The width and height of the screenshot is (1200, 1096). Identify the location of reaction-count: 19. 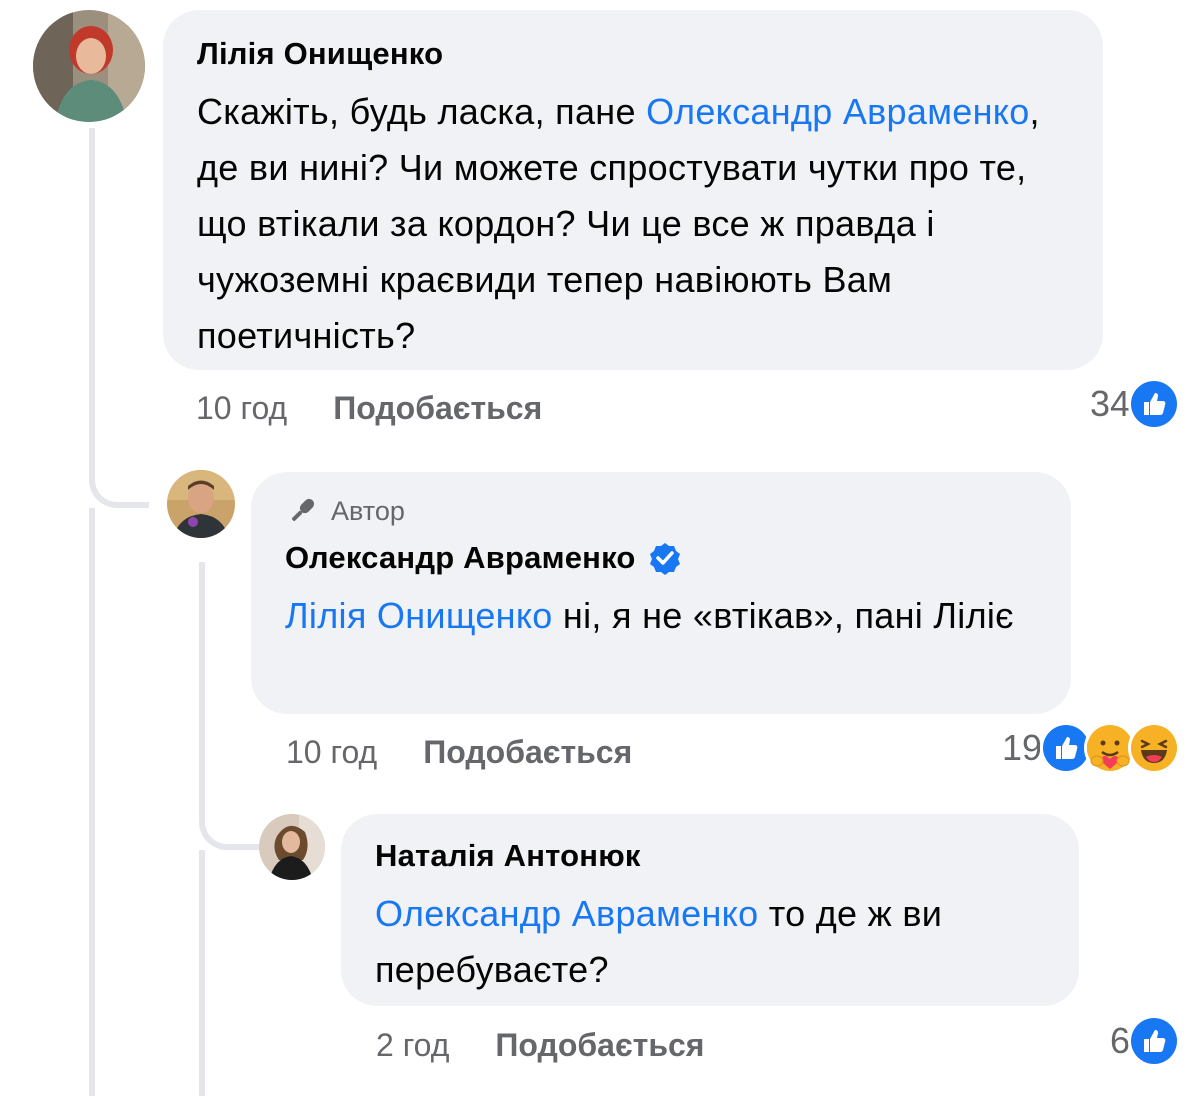
(1021, 747).